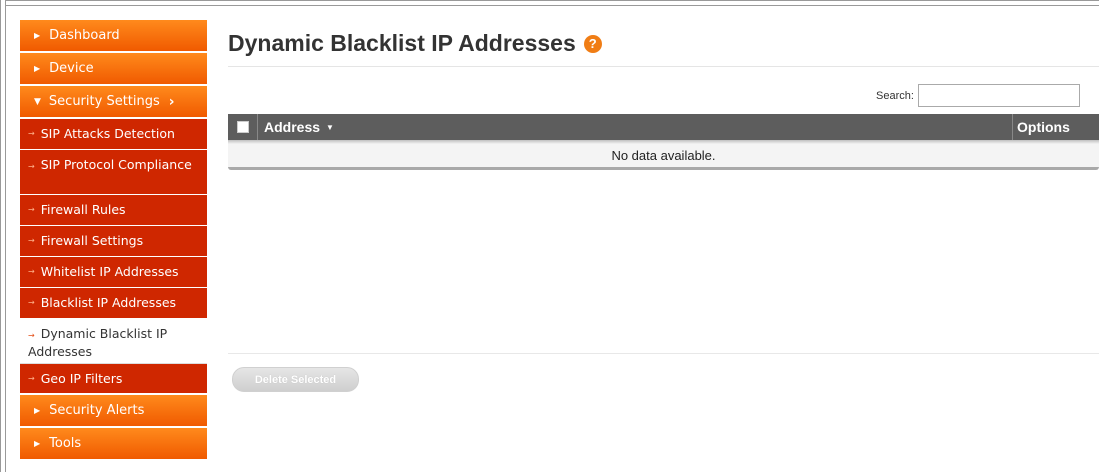 This screenshot has width=1099, height=472. I want to click on select-all-checkbox, so click(242, 127).